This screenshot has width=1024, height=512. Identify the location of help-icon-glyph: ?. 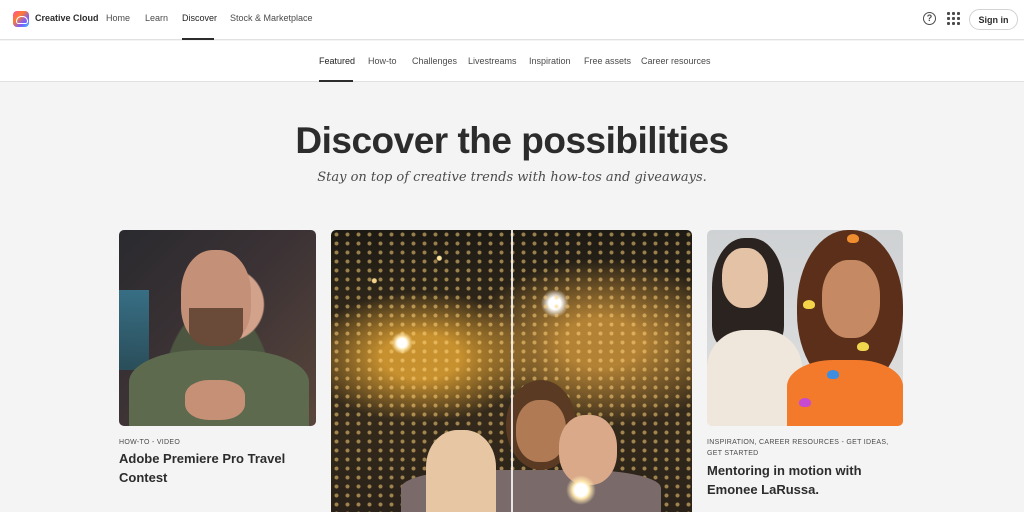
(929, 18).